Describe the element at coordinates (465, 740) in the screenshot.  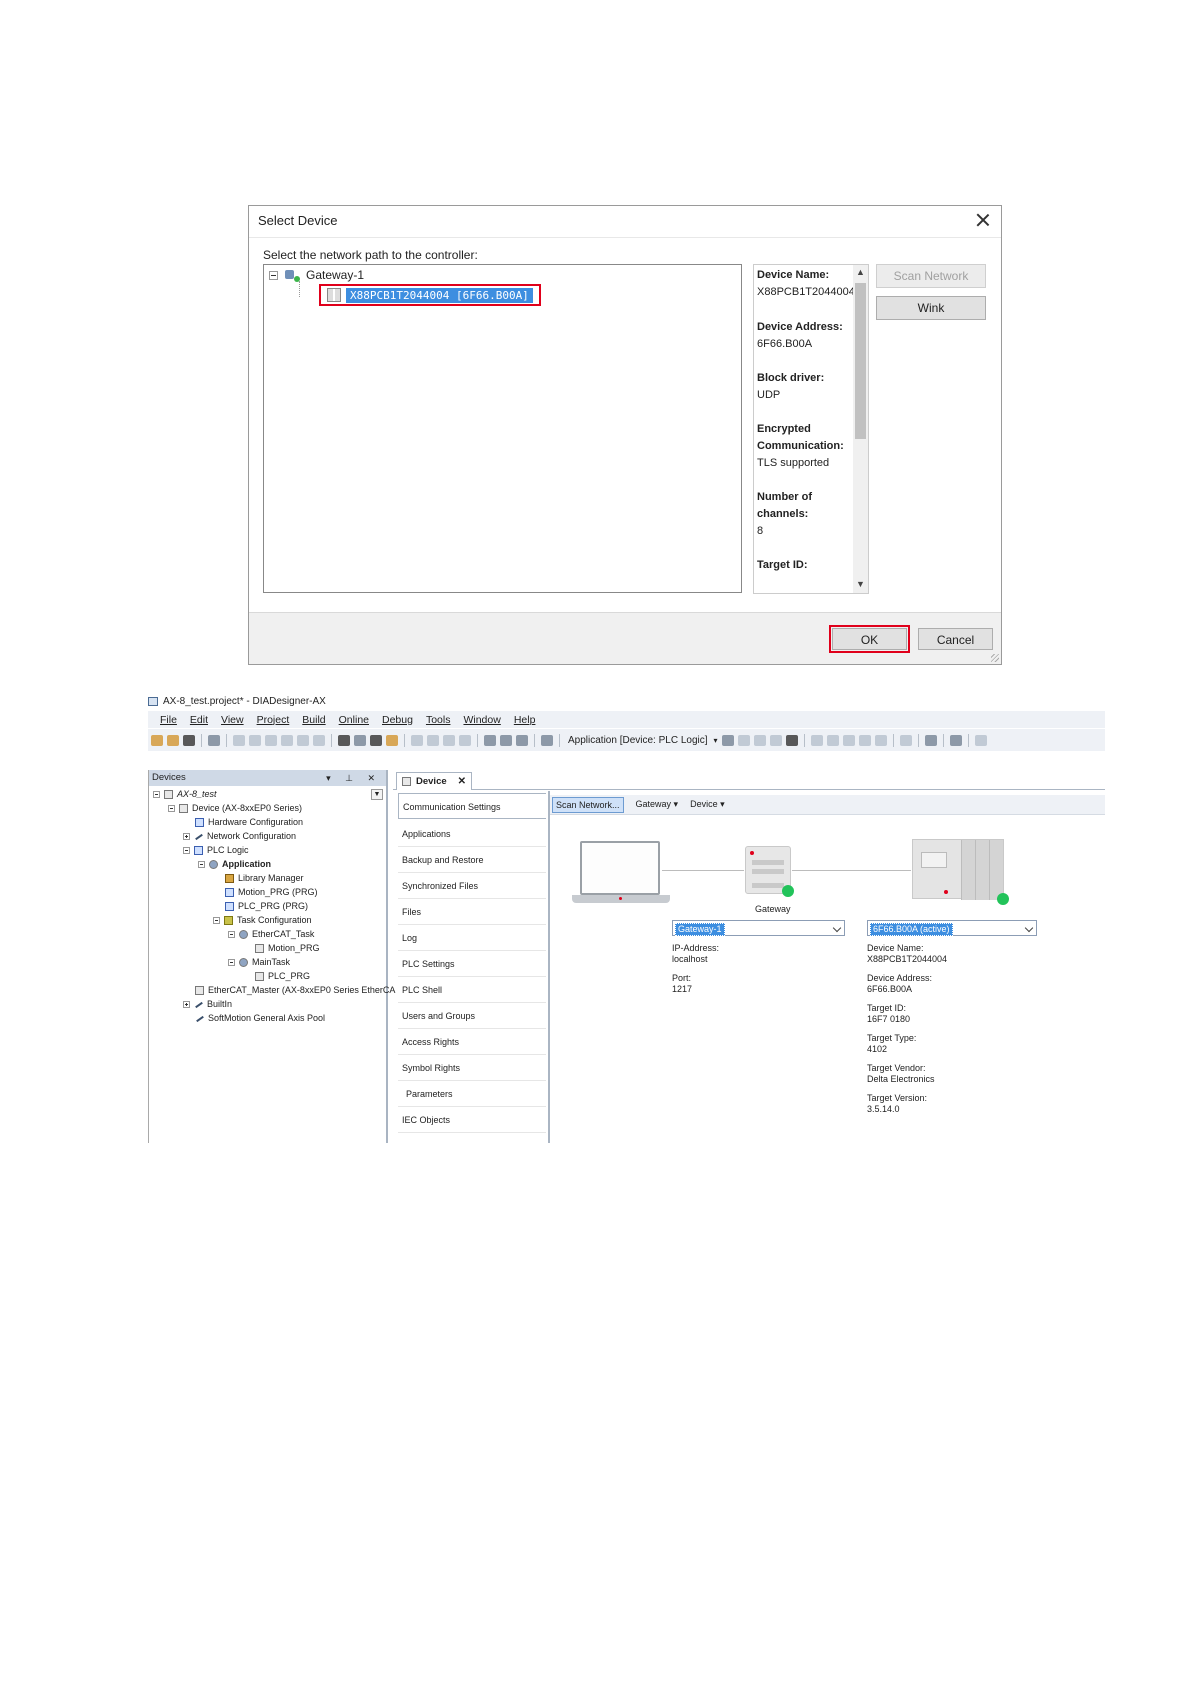
I see `bookmark-clear-icon` at that location.